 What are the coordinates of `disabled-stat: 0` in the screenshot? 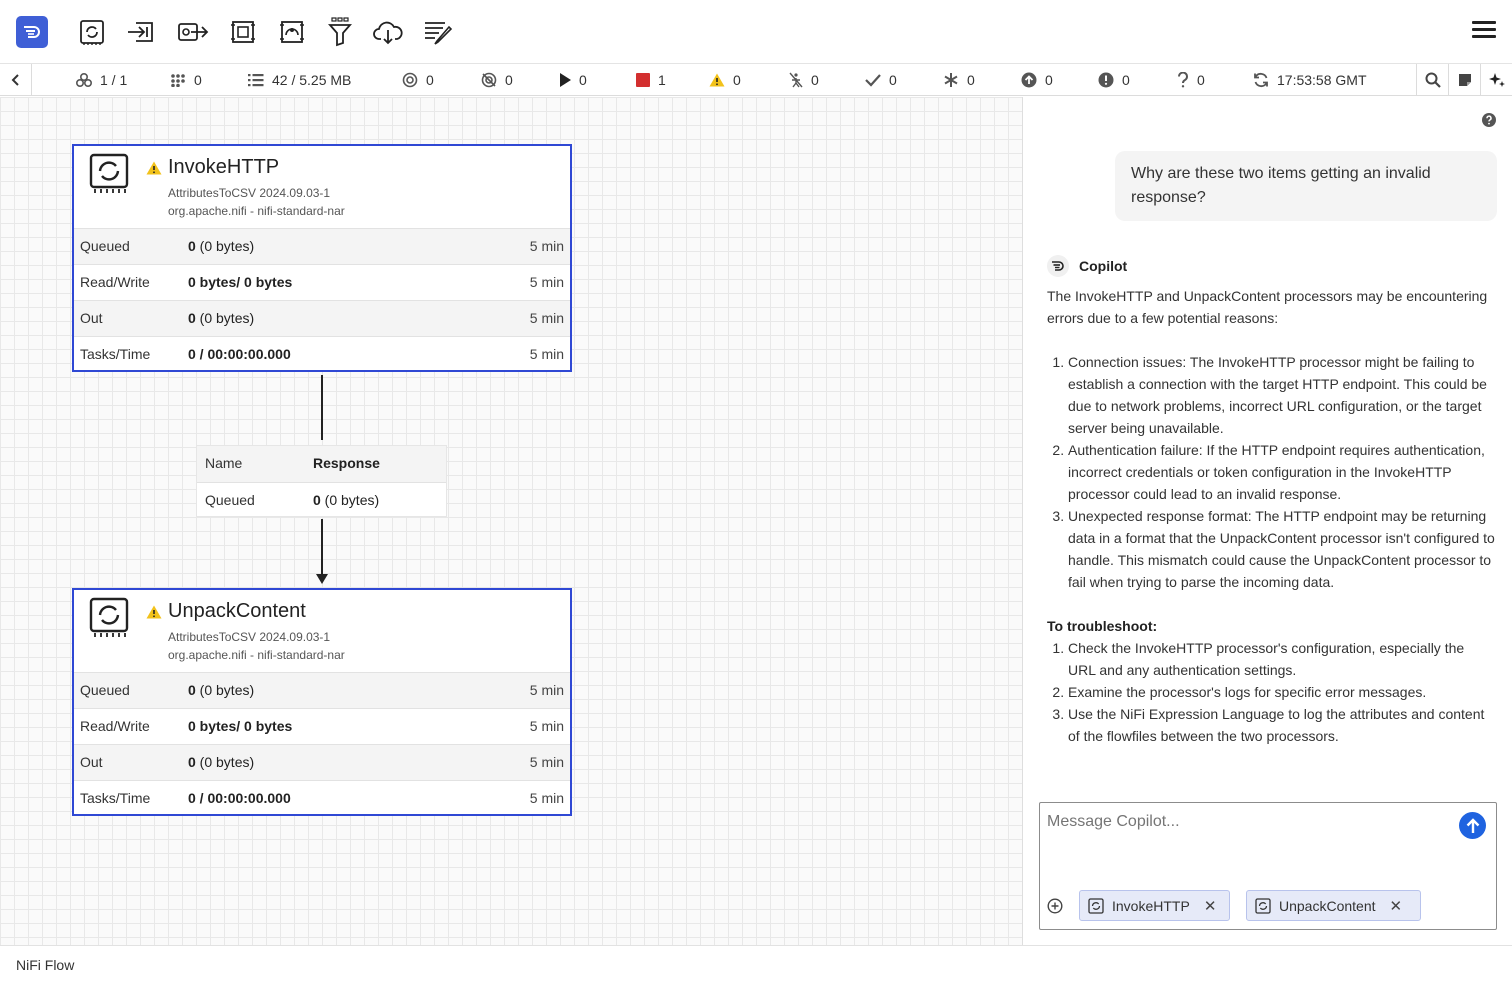 It's located at (804, 80).